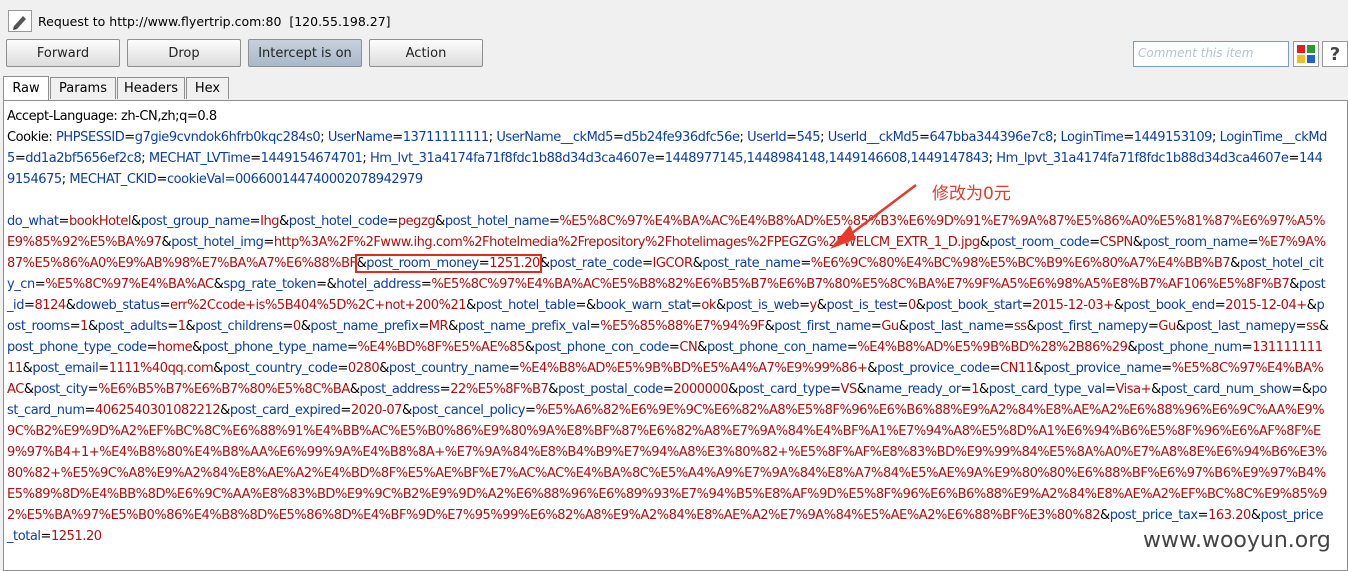  What do you see at coordinates (151, 88) in the screenshot?
I see `tab-headers: Headers` at bounding box center [151, 88].